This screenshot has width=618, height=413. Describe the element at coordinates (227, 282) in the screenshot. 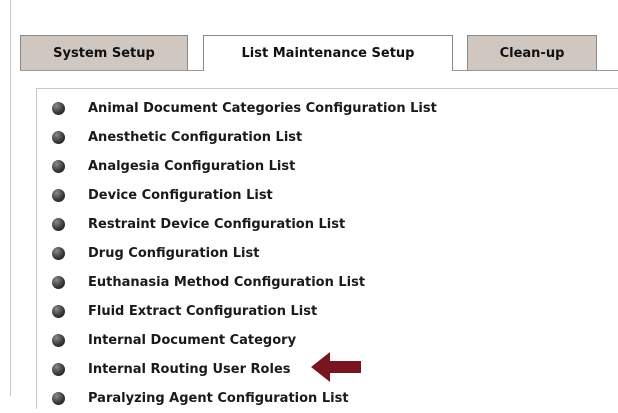

I see `list-item-label: Euthanasia Method Configuration List` at that location.